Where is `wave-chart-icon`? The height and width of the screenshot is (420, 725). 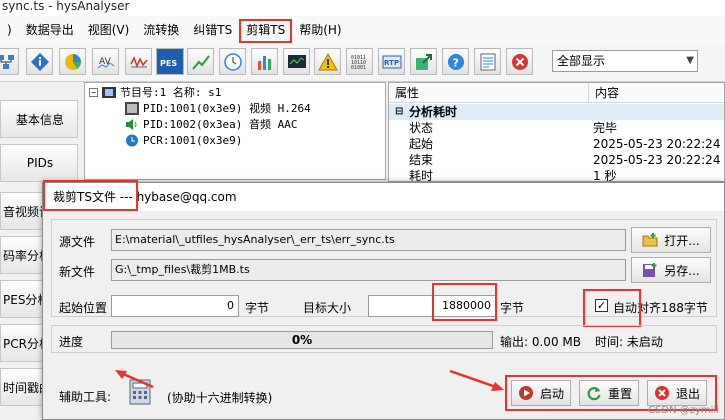
wave-chart-icon is located at coordinates (138, 61).